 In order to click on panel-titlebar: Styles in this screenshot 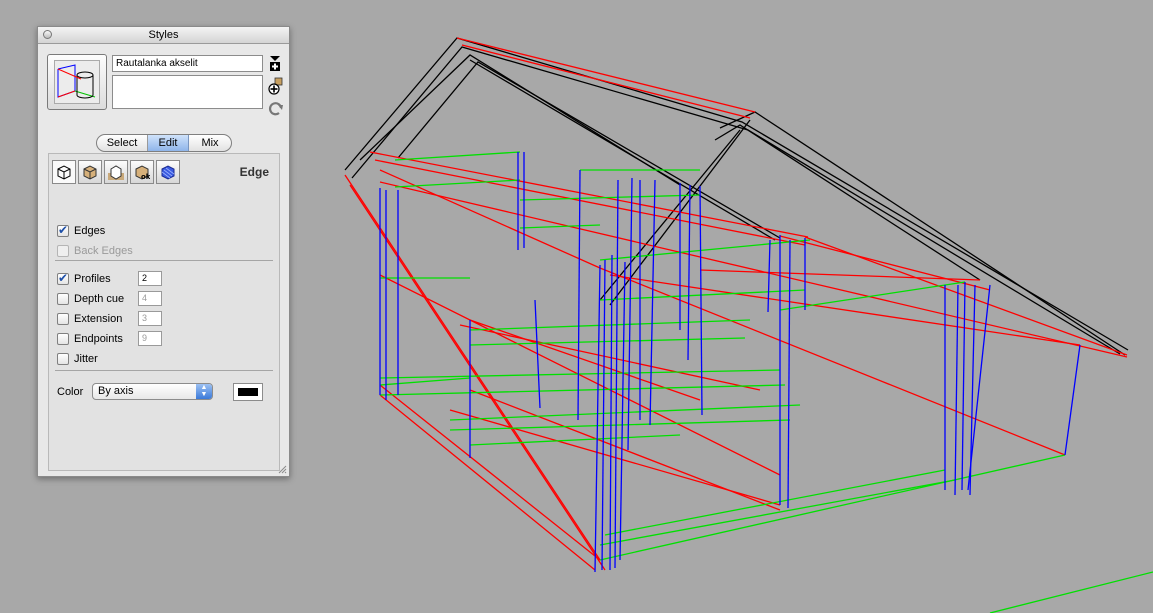, I will do `click(163, 35)`.